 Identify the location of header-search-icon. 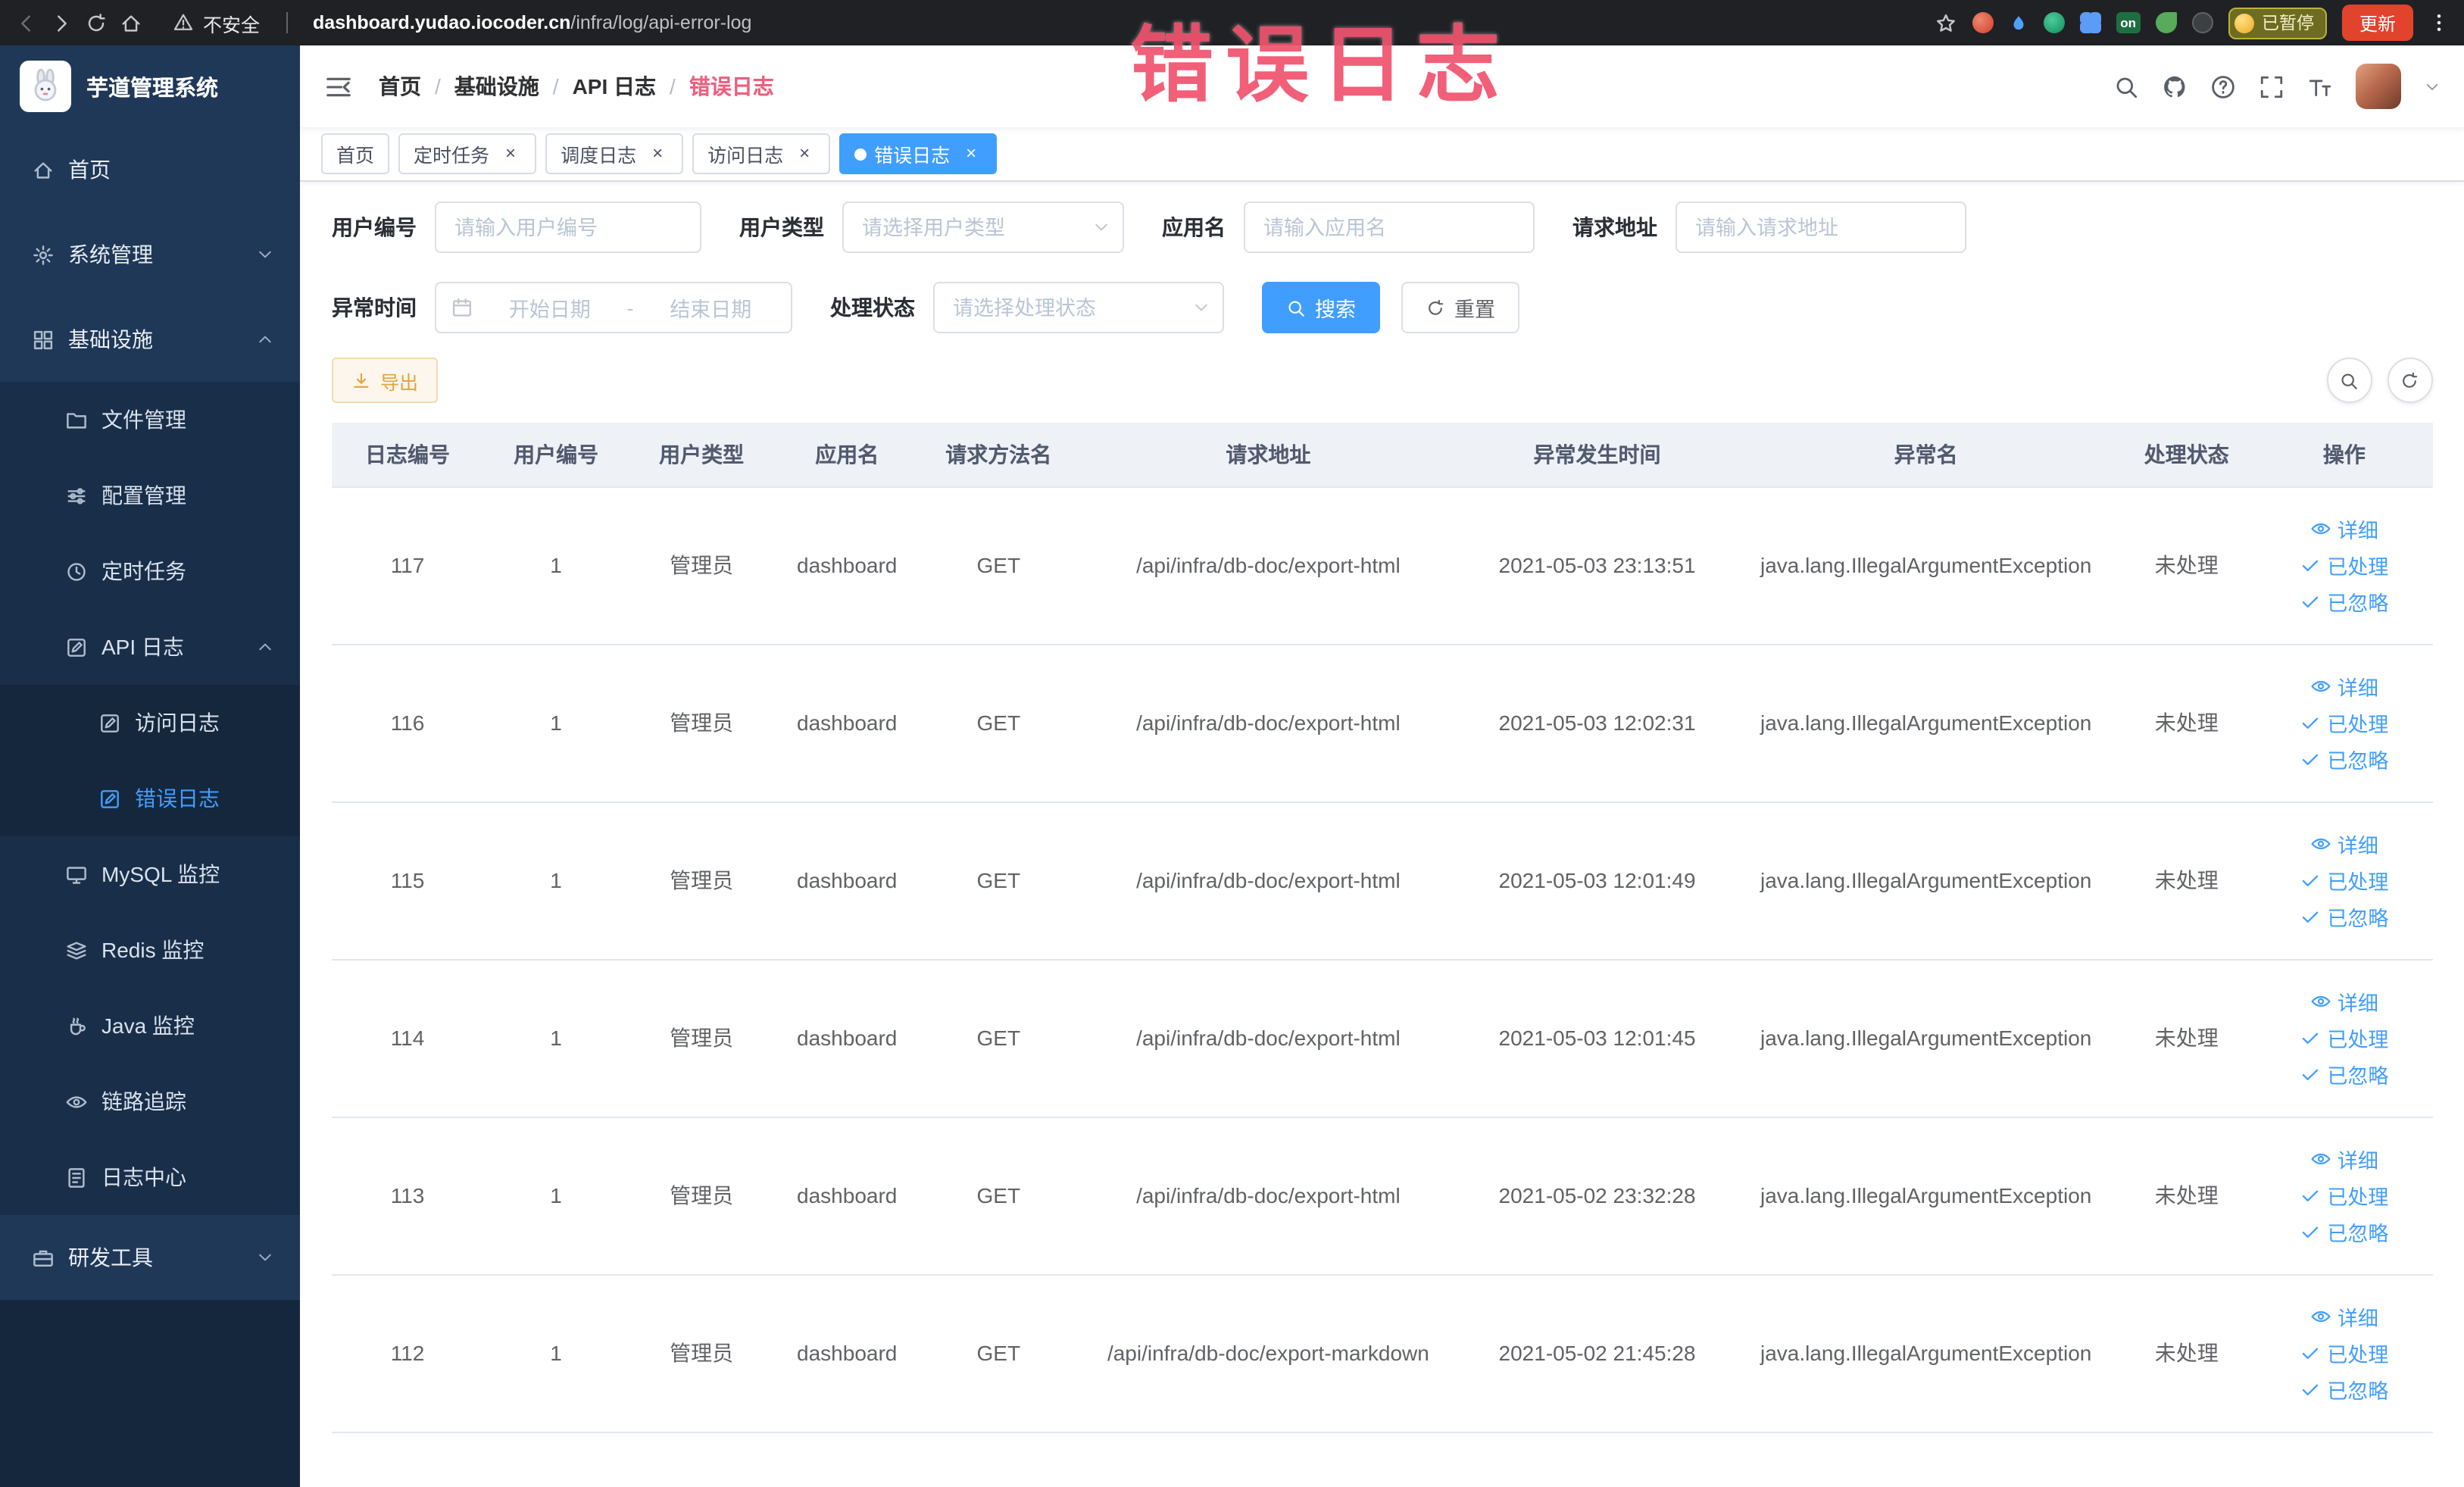
(2125, 86).